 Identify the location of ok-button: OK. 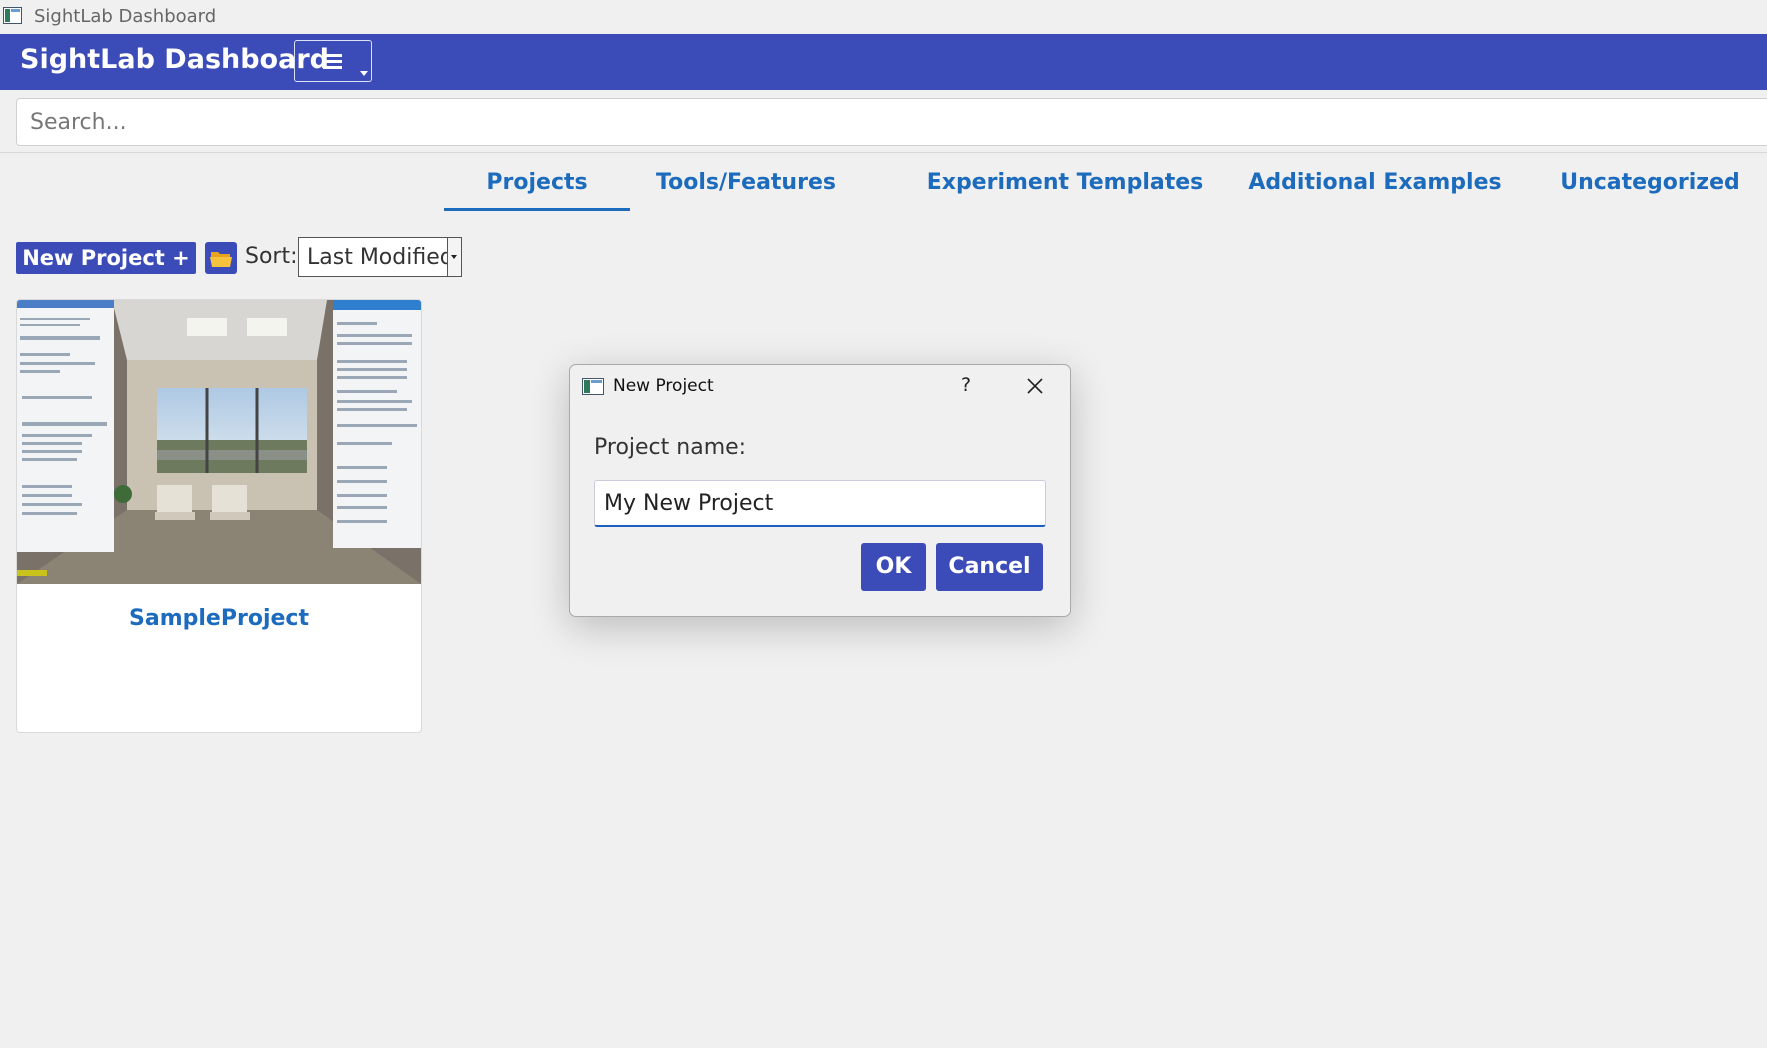
(893, 567).